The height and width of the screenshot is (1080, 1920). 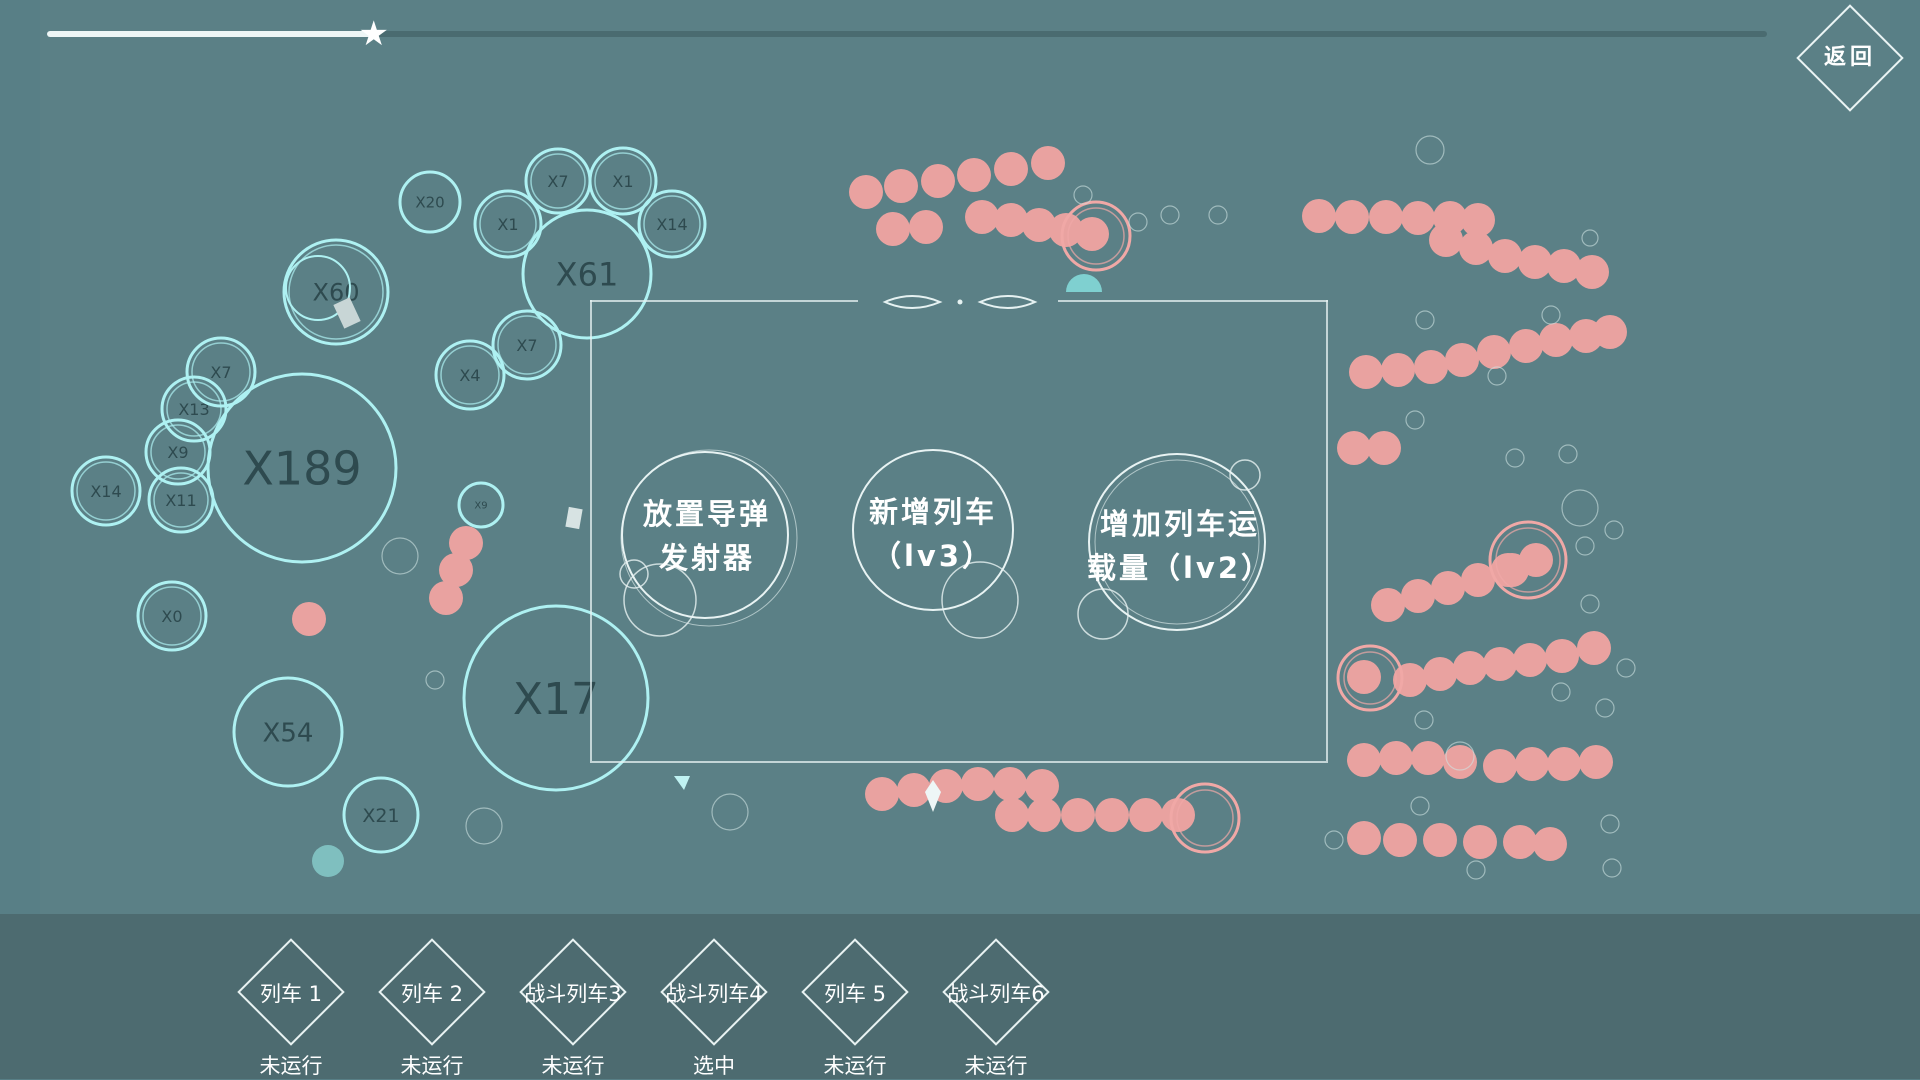 What do you see at coordinates (1180, 568) in the screenshot?
I see `option-label-line2: 载量（lv2）` at bounding box center [1180, 568].